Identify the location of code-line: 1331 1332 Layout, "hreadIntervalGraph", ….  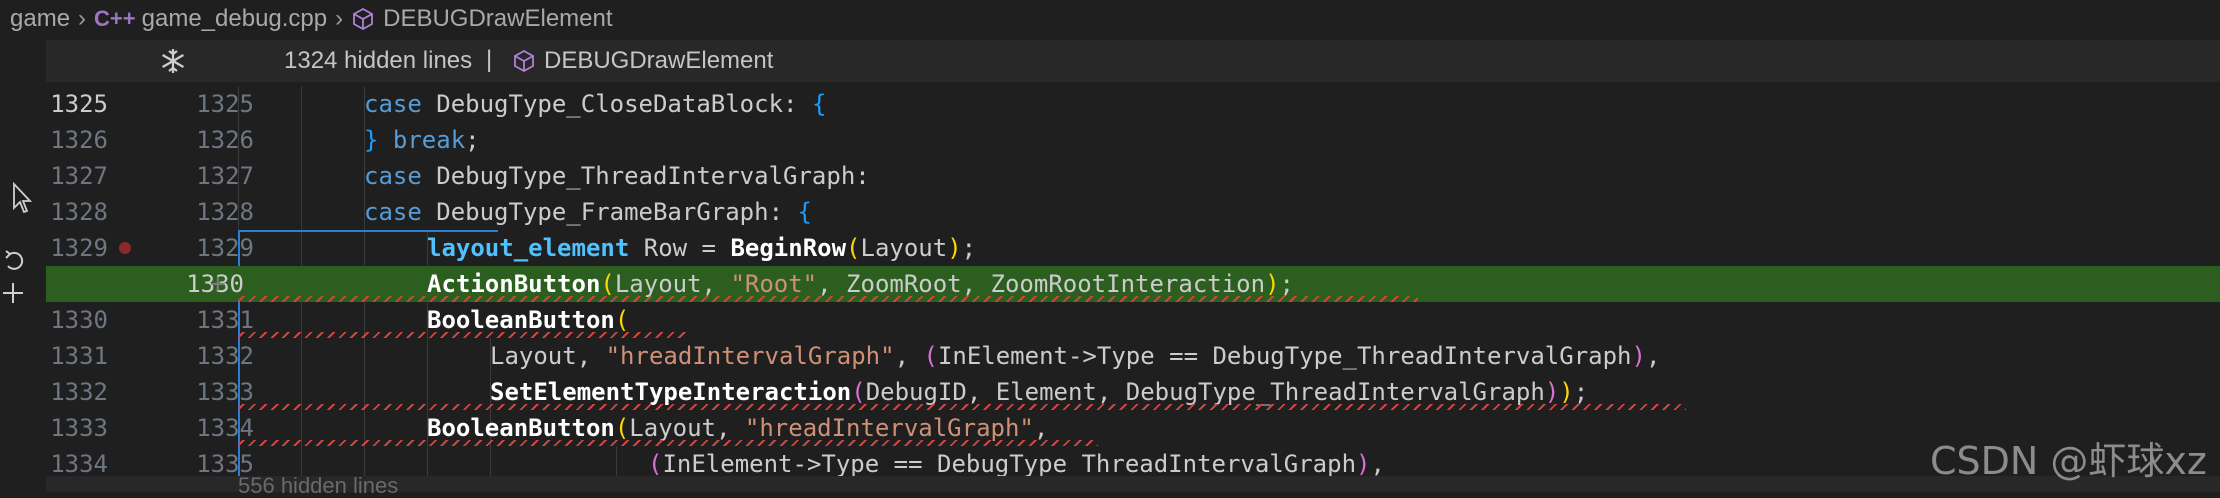
(1133, 356).